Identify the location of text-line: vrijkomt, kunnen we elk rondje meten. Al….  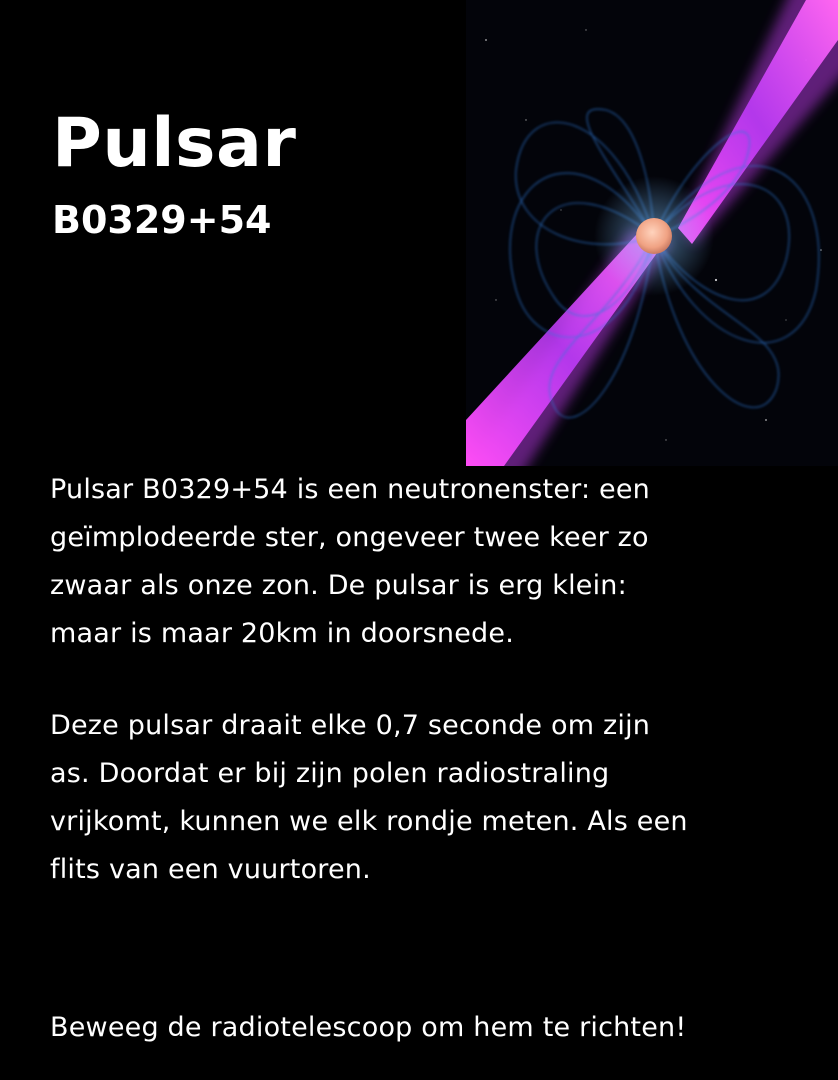
(369, 821).